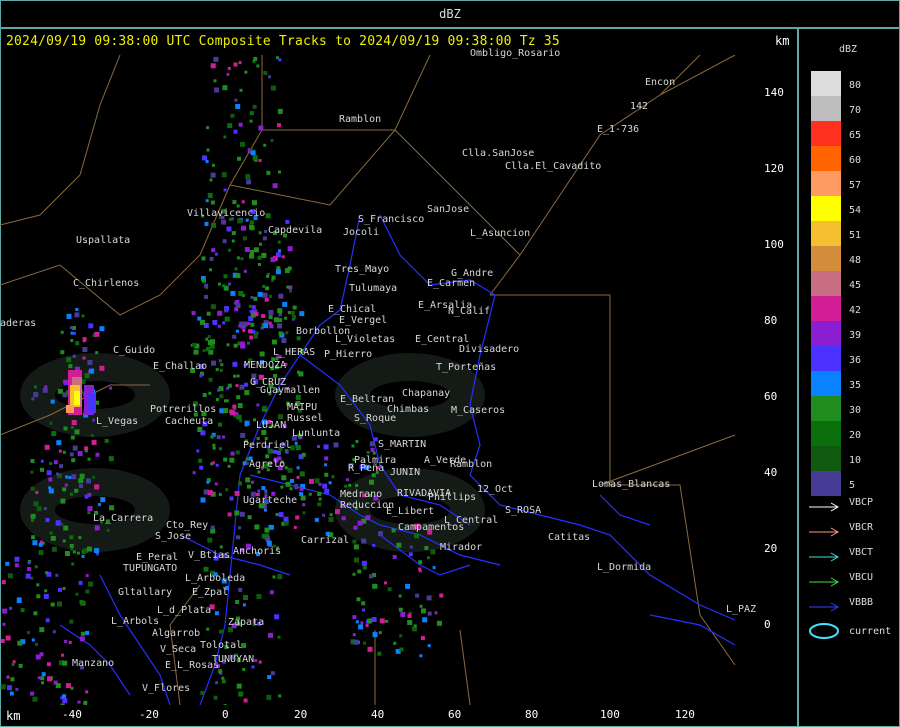 The image size is (900, 727). I want to click on track-symbol-current, so click(824, 633).